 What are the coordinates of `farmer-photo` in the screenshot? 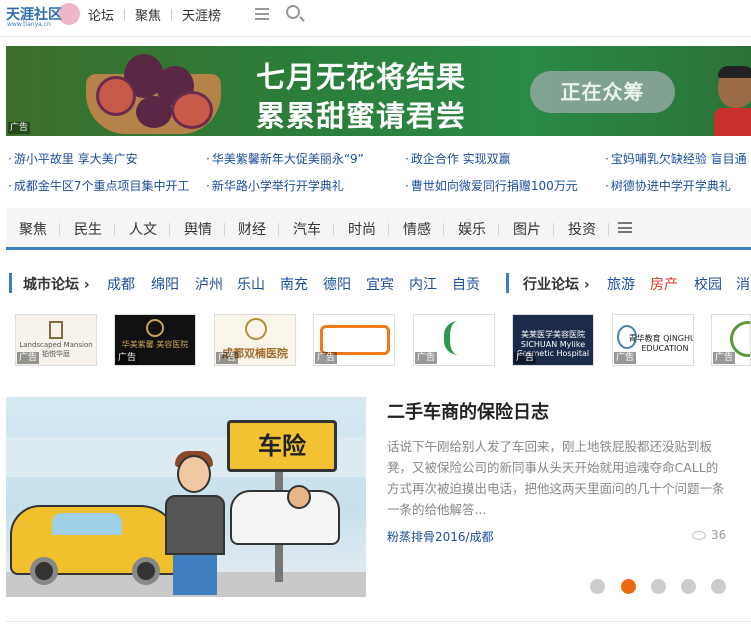 It's located at (732, 101).